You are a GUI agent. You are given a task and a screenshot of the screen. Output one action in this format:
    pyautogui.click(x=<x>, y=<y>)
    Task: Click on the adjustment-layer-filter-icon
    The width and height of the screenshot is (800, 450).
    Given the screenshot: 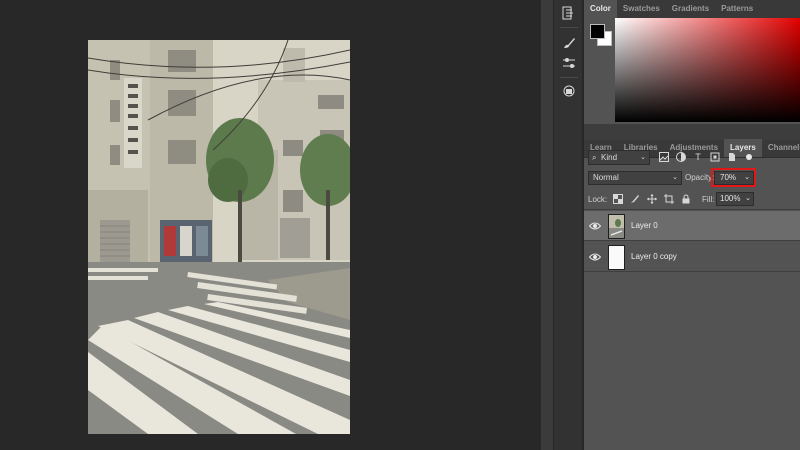 What is the action you would take?
    pyautogui.click(x=681, y=157)
    